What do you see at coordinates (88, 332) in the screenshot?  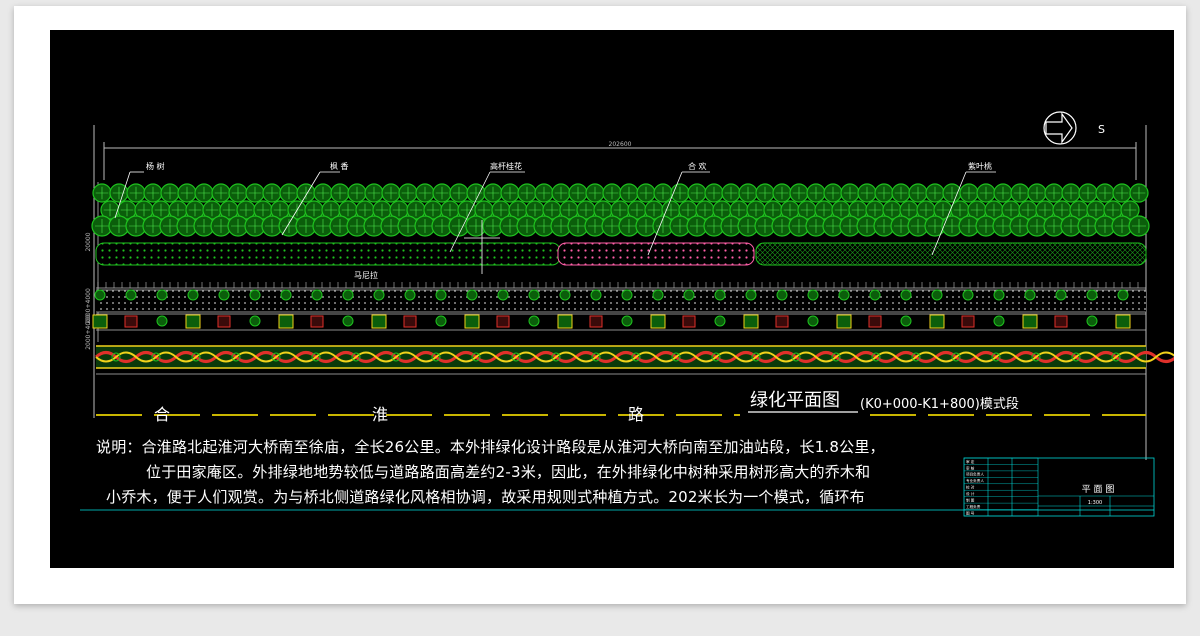 I see `left-dim-3: 2000+4000` at bounding box center [88, 332].